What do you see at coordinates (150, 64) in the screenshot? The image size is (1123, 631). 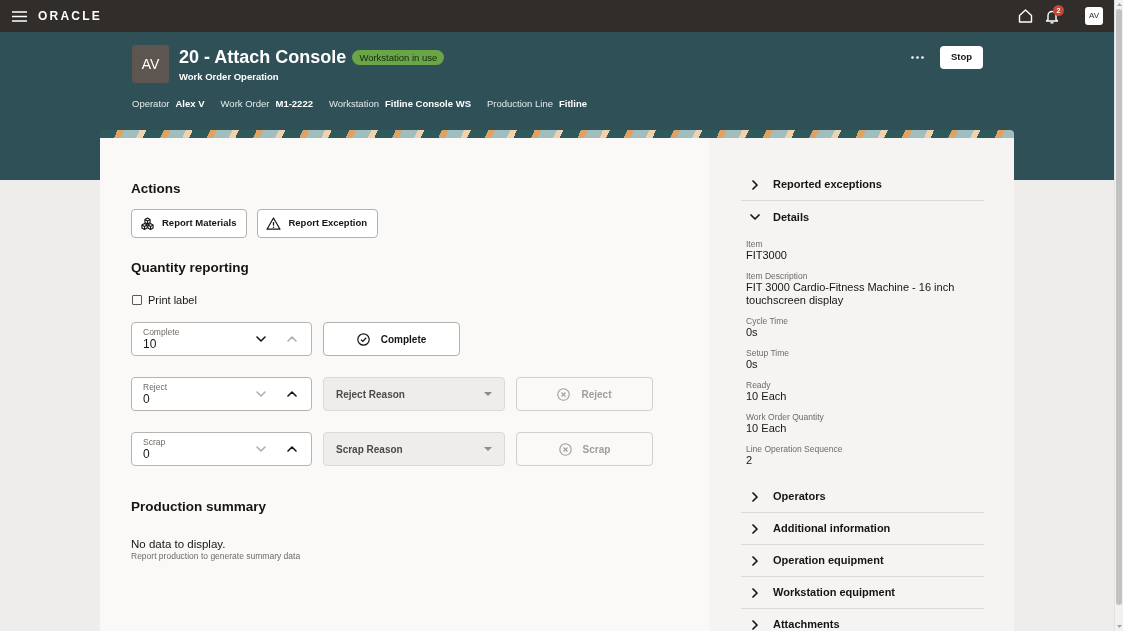 I see `avatar: AV` at bounding box center [150, 64].